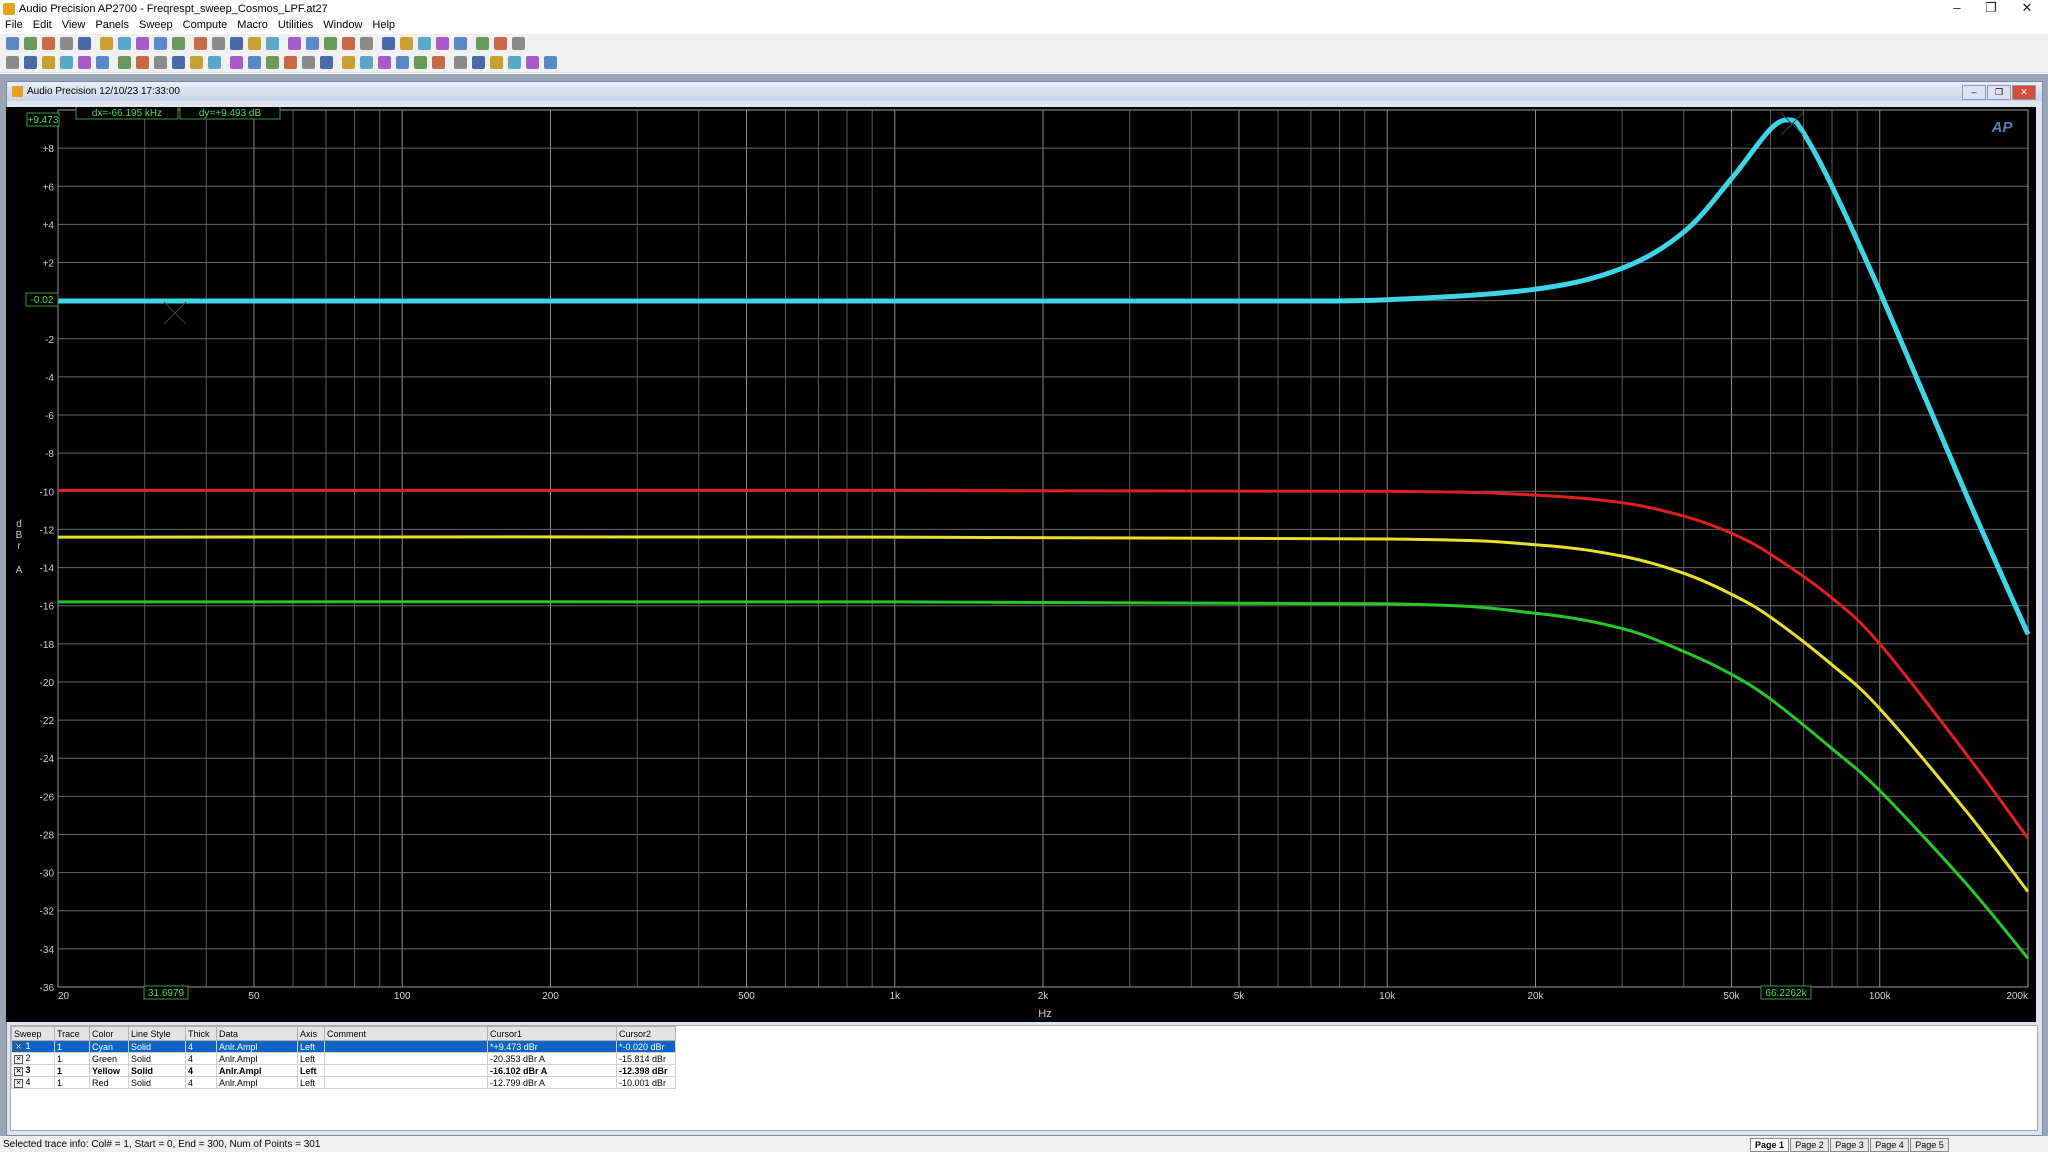 Image resolution: width=2048 pixels, height=1152 pixels. What do you see at coordinates (1024, 91) in the screenshot?
I see `graph-window-titlebar: Audio Precision 12/10/23 17:33:00 – ❐ ✕` at bounding box center [1024, 91].